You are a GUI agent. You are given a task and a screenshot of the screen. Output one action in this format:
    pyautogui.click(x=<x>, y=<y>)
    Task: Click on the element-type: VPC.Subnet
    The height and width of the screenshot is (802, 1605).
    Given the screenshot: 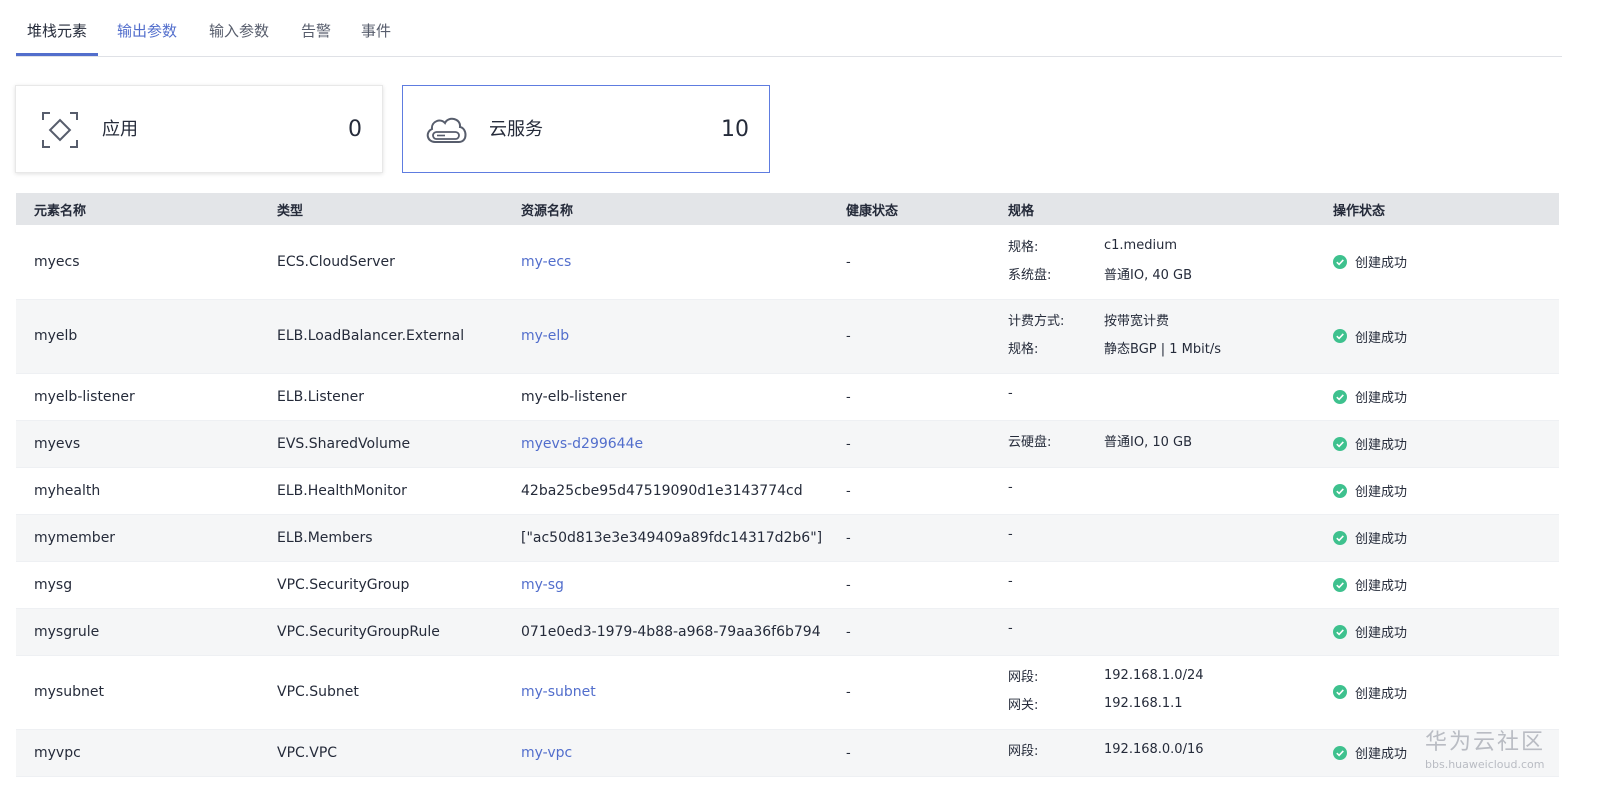 What is the action you would take?
    pyautogui.click(x=318, y=692)
    